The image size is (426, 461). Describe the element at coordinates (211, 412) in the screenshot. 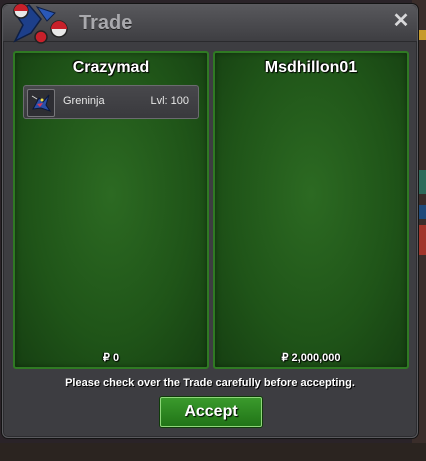

I see `accept-button: Accept` at that location.